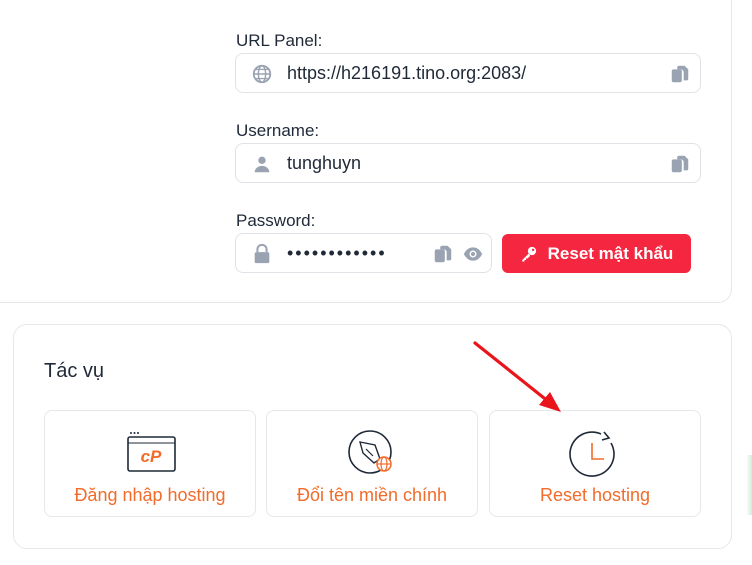  What do you see at coordinates (610, 253) in the screenshot?
I see `reset-password-label: Reset mật khẩu` at bounding box center [610, 253].